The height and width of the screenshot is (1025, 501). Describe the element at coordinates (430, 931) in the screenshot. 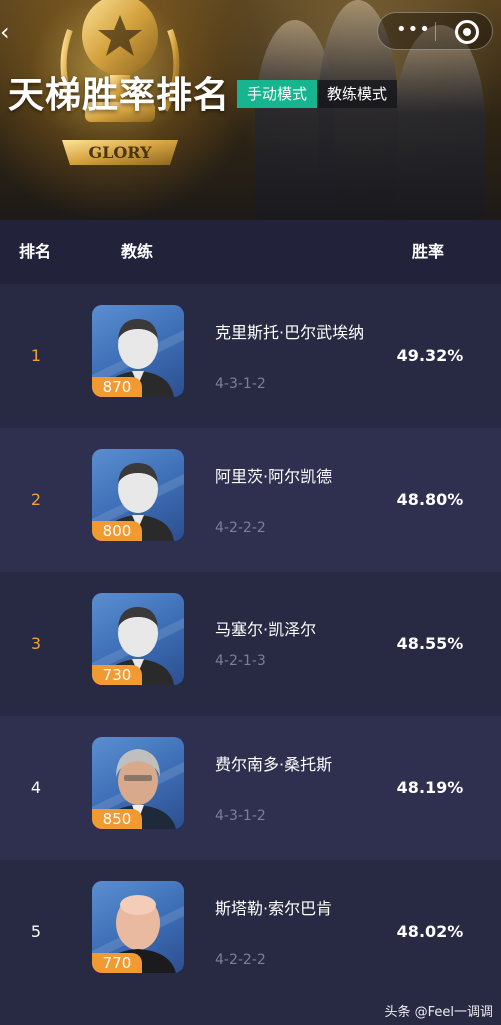

I see `win-rate: 48.02%` at that location.